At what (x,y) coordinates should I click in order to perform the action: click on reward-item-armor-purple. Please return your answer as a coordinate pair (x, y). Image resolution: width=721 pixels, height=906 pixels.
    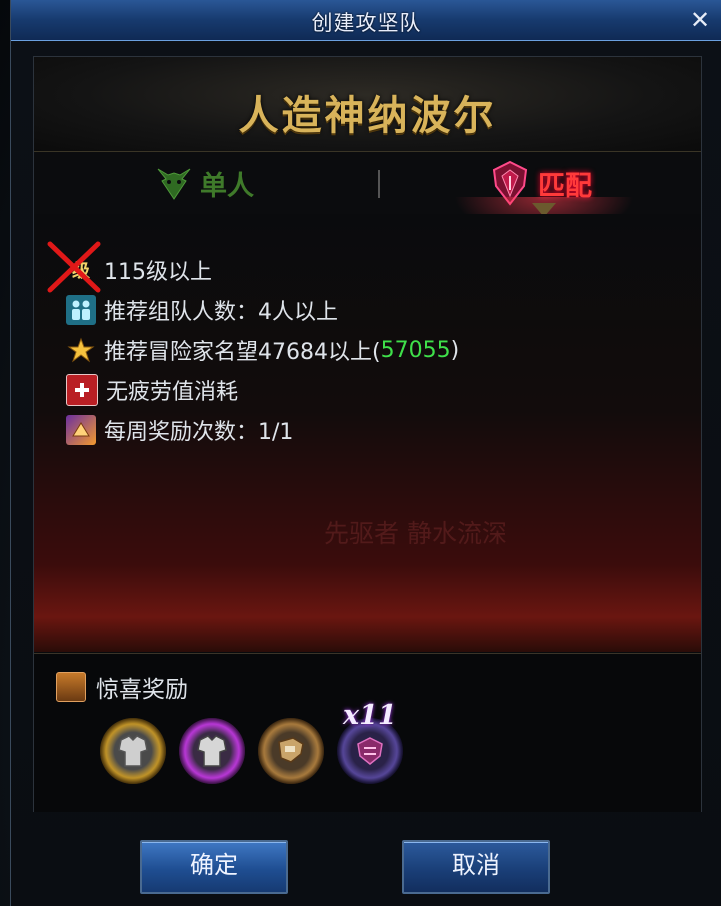
    Looking at the image, I should click on (212, 751).